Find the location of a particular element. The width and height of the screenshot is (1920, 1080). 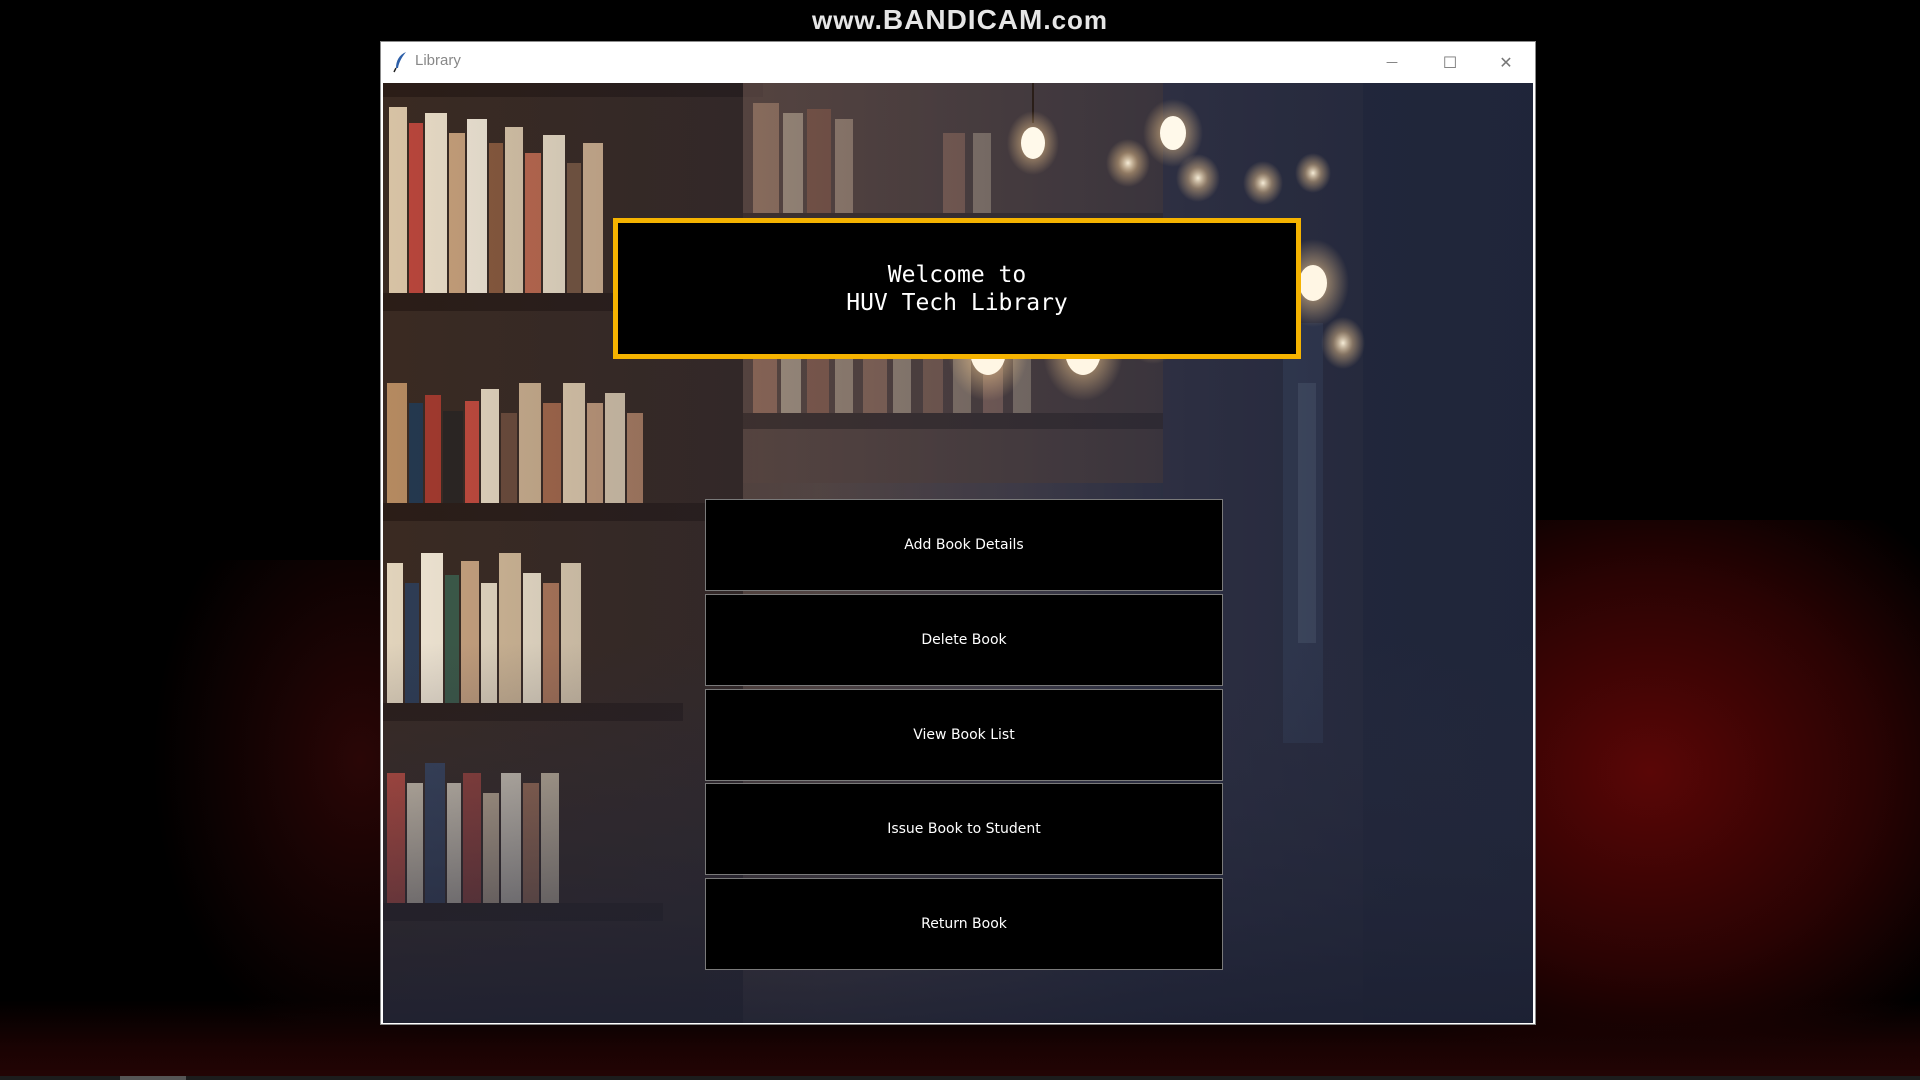

maximize-button: ☐ is located at coordinates (1450, 62).